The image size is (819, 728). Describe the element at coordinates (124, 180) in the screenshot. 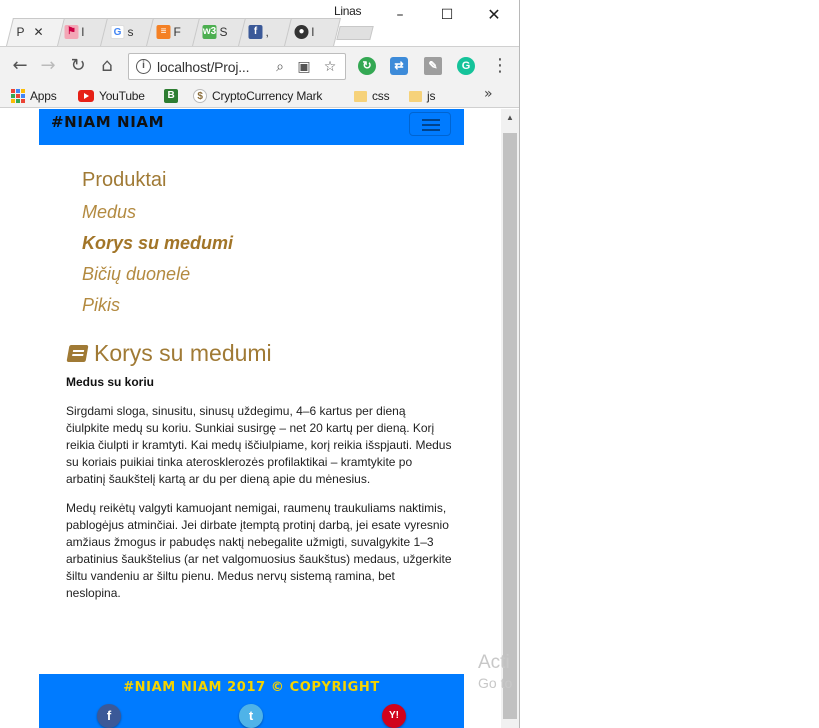

I see `nav-heading: Produktai` at that location.